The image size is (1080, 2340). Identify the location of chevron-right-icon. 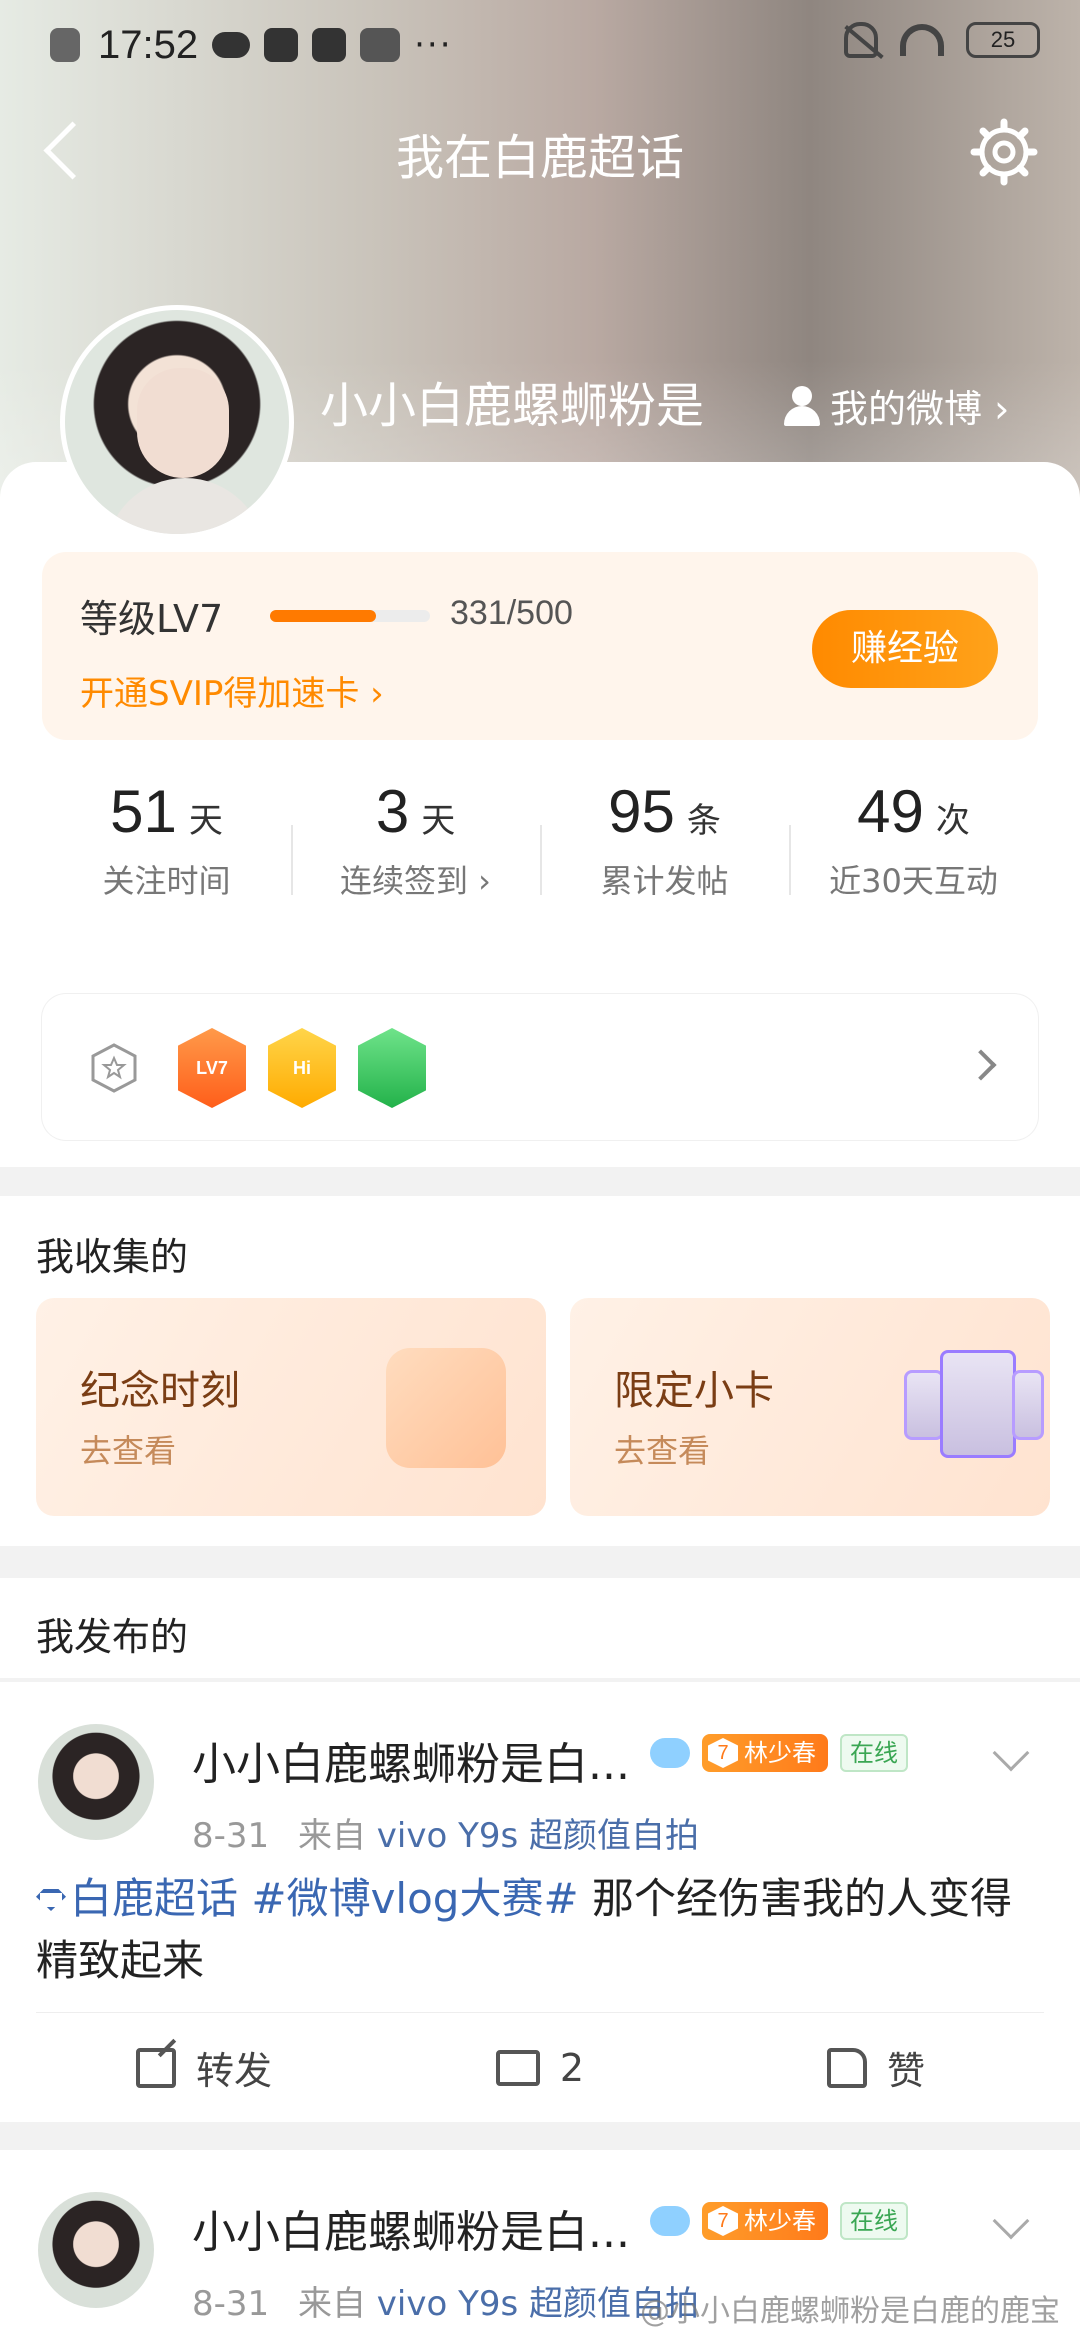
(981, 1065).